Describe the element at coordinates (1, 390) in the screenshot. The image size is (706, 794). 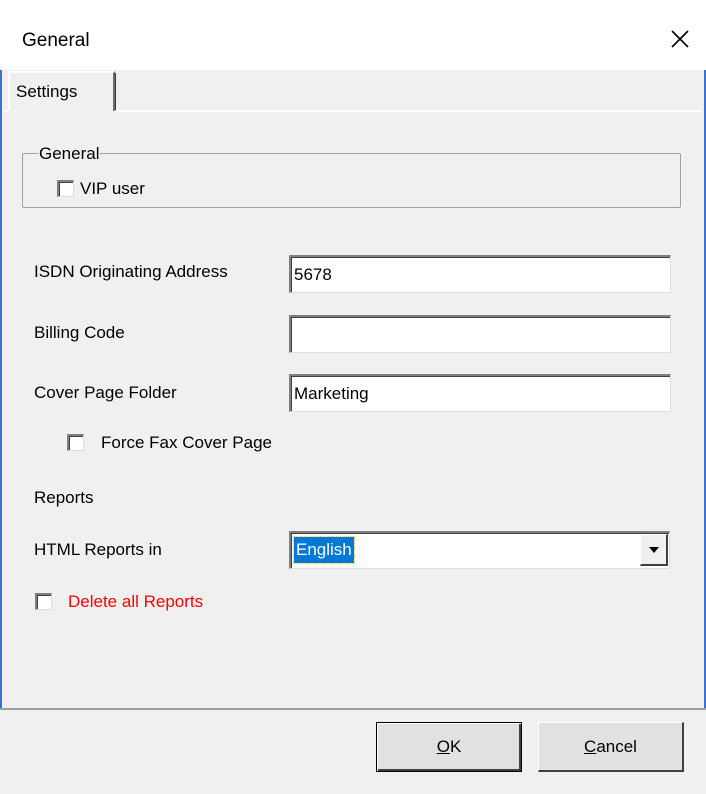
I see `window-frame-left` at that location.